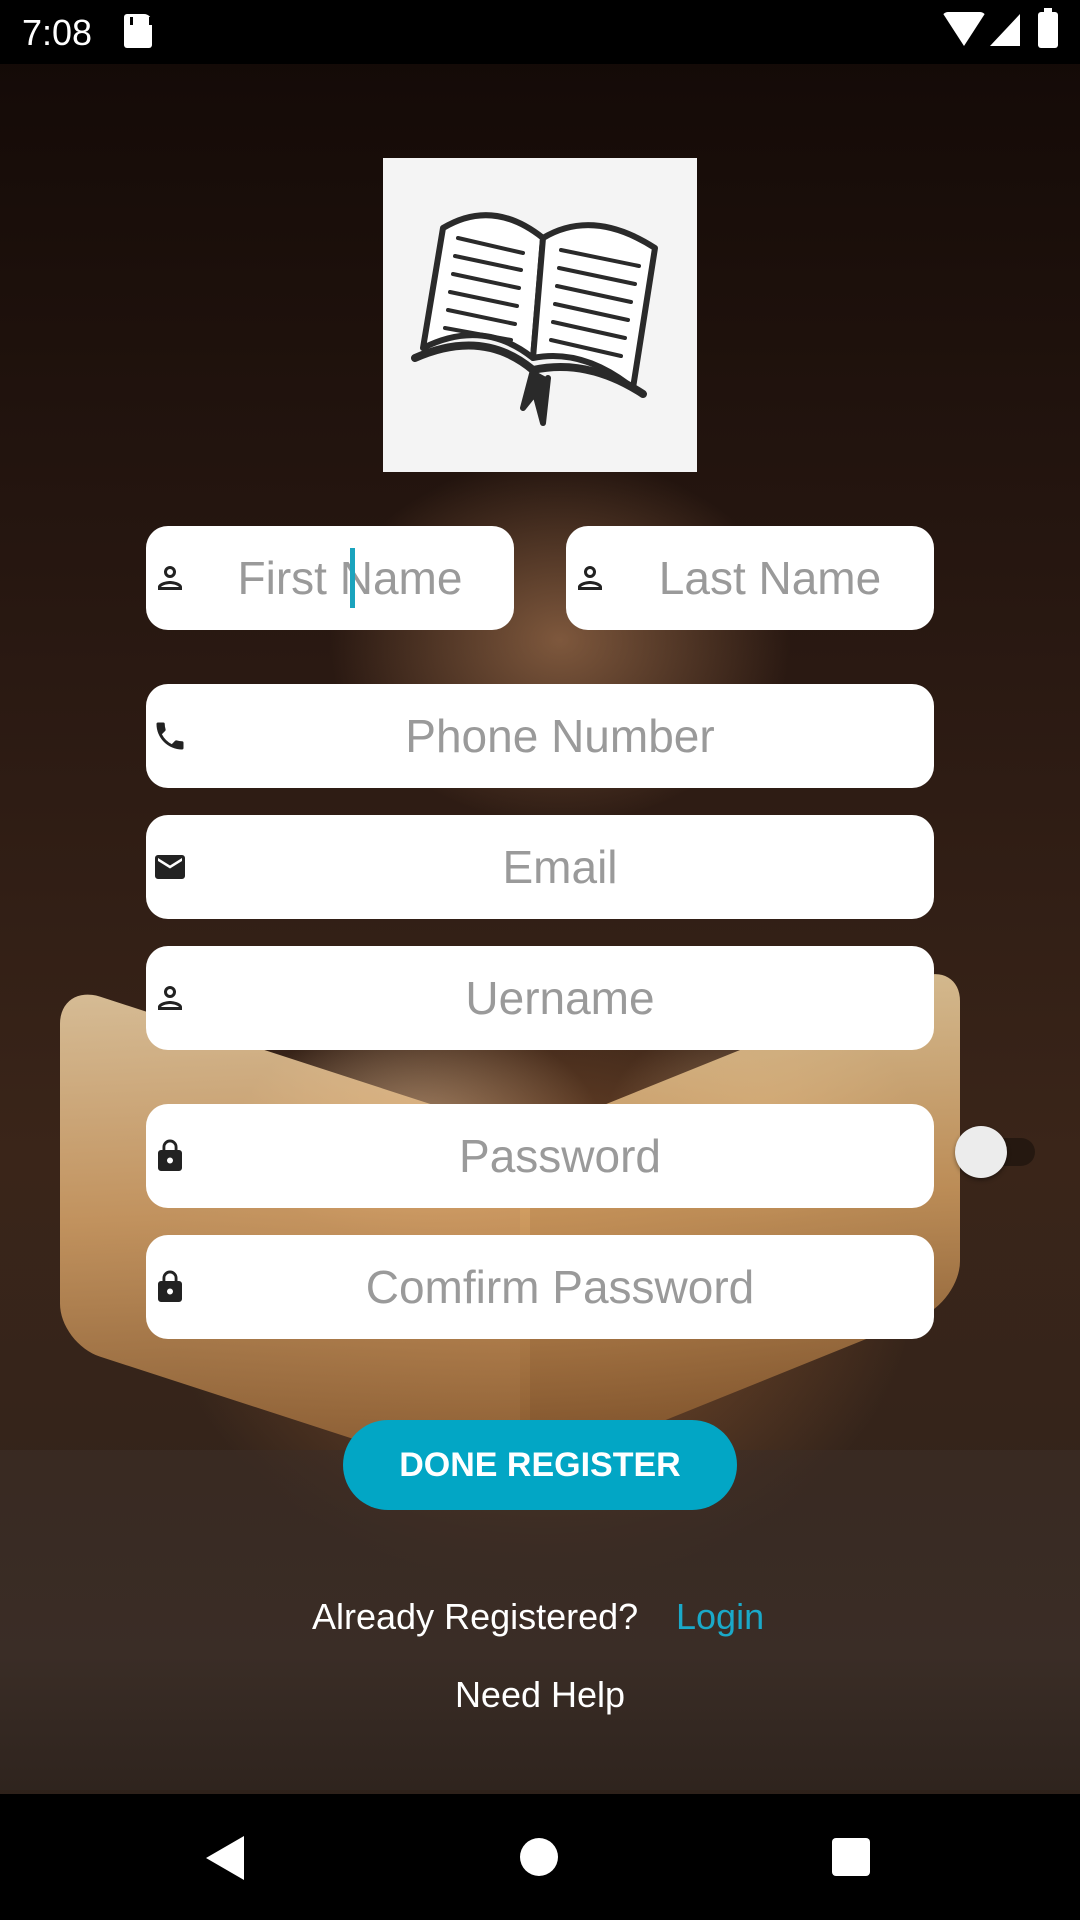  Describe the element at coordinates (170, 736) in the screenshot. I see `phone-icon` at that location.